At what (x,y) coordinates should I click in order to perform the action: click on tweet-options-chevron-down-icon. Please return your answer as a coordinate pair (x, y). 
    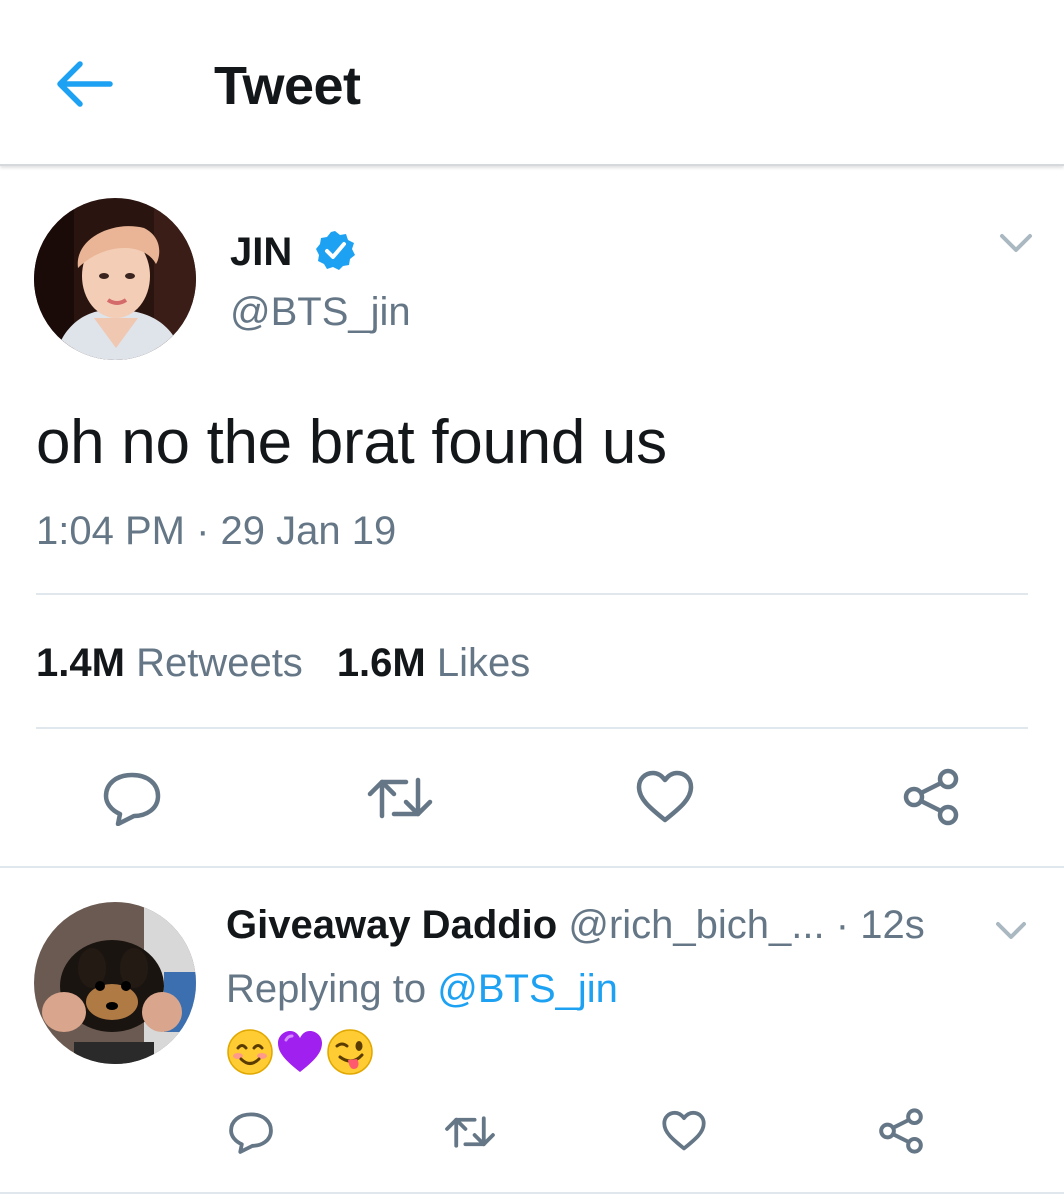
    Looking at the image, I should click on (1016, 243).